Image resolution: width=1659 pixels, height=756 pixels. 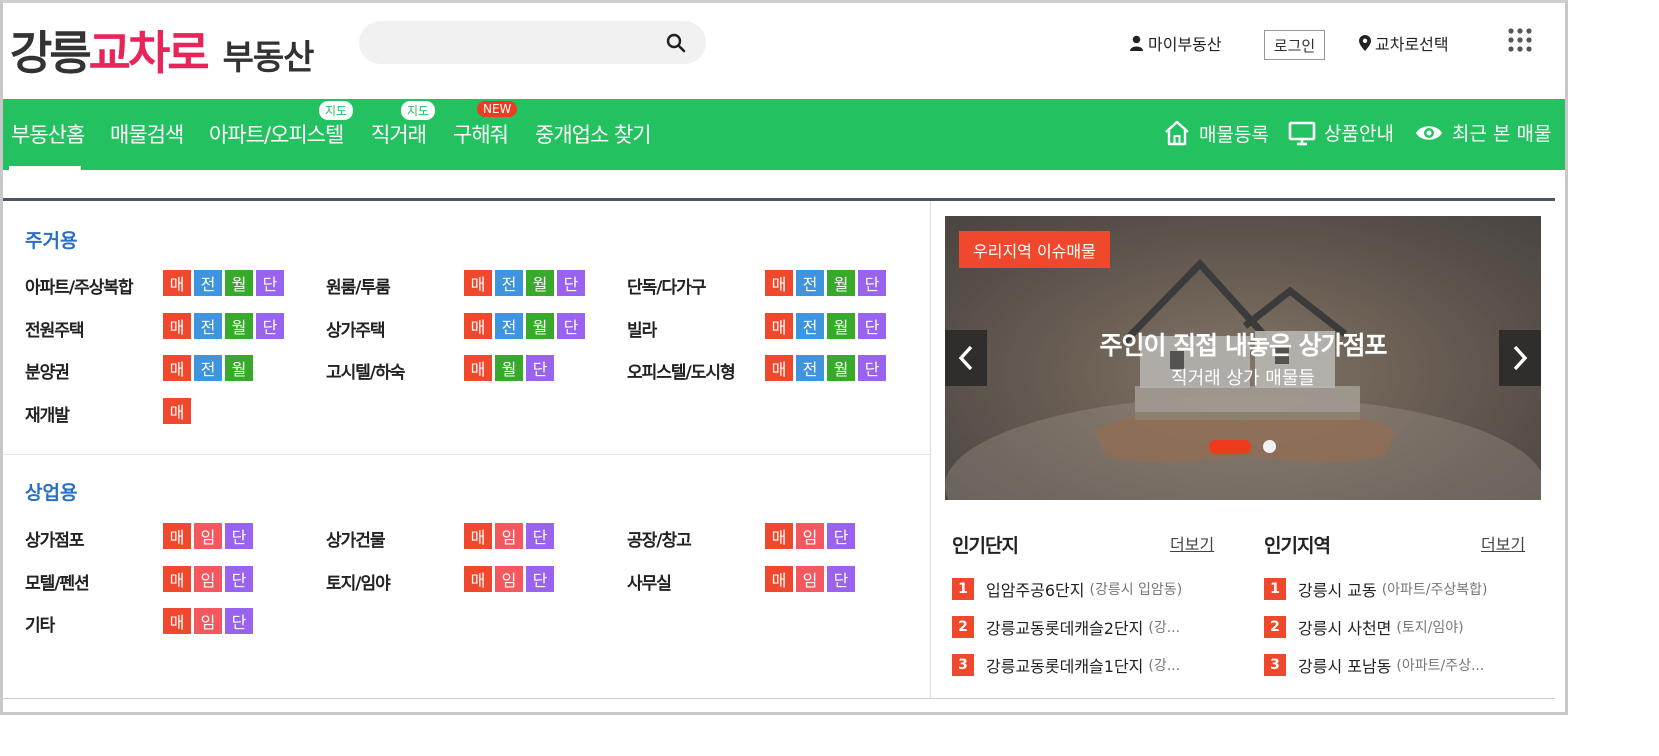 What do you see at coordinates (79, 285) in the screenshot?
I see `category-label: 아파트/주상복합` at bounding box center [79, 285].